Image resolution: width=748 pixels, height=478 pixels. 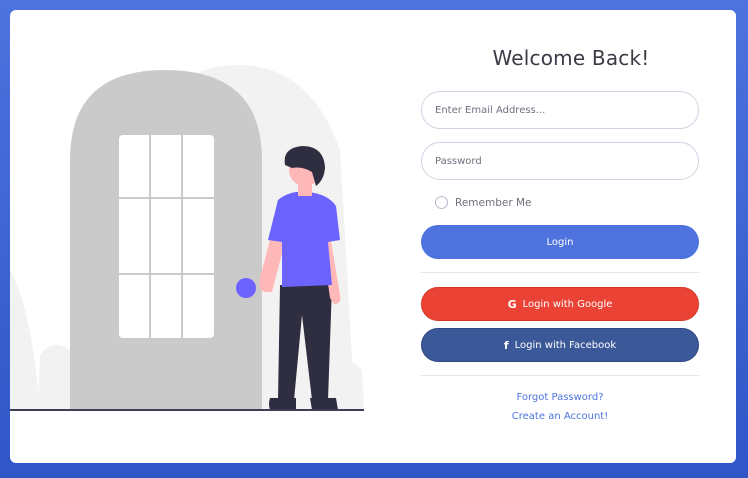 What do you see at coordinates (571, 58) in the screenshot?
I see `page-title: Welcome Back!` at bounding box center [571, 58].